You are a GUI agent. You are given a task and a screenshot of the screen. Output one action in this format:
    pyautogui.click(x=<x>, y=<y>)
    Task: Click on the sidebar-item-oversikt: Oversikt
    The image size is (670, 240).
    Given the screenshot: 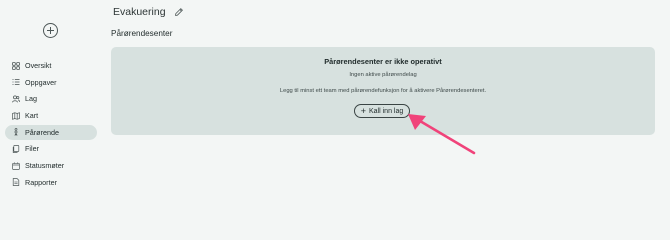 What is the action you would take?
    pyautogui.click(x=51, y=65)
    